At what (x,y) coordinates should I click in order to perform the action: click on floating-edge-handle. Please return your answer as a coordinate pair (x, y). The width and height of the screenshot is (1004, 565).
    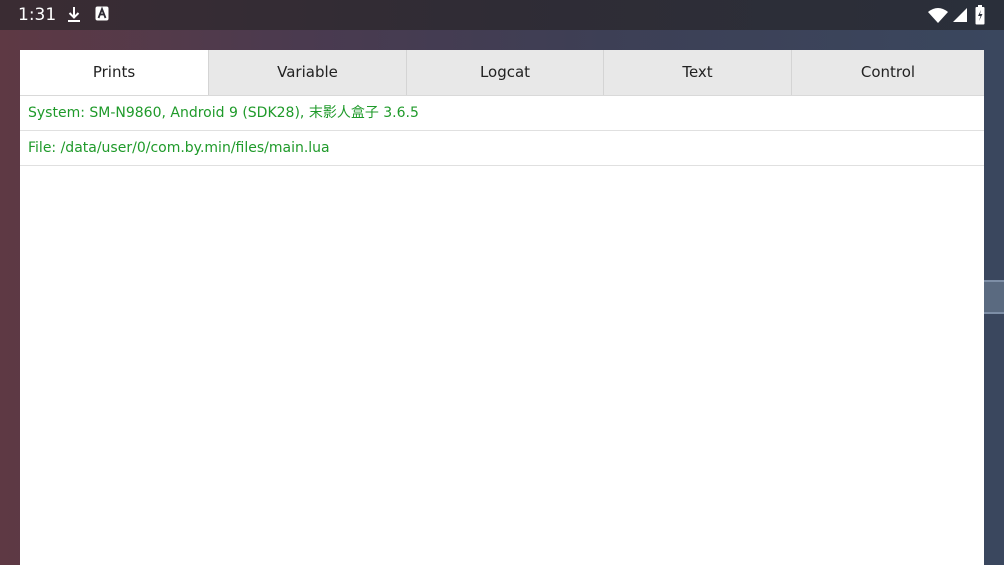
    Looking at the image, I should click on (994, 297).